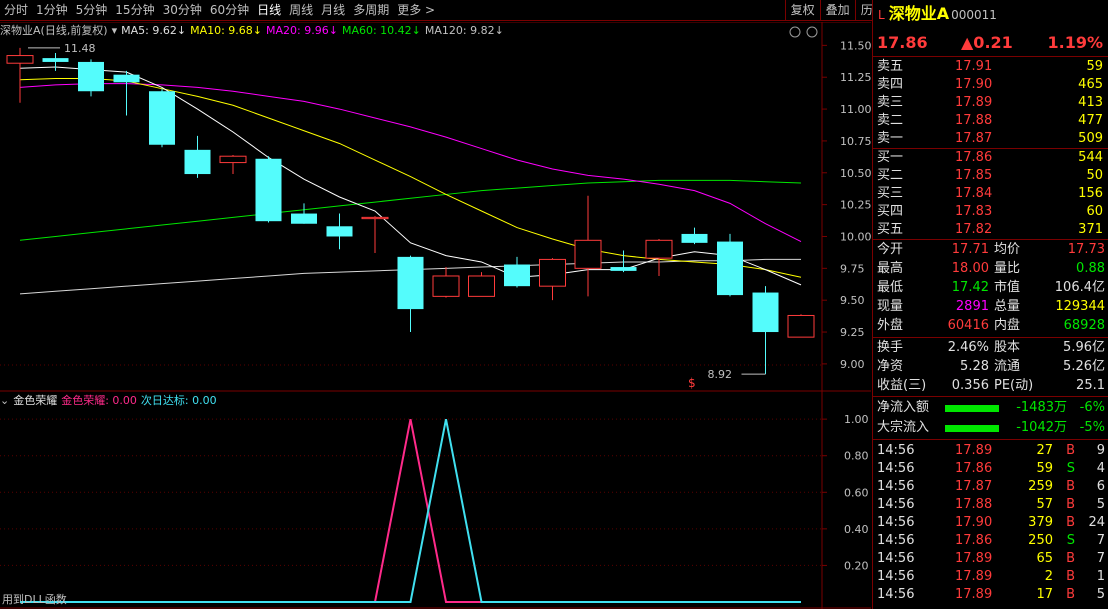 The width and height of the screenshot is (1108, 609). I want to click on stat-row: 最高 18.00 量比 0.88, so click(990, 269).